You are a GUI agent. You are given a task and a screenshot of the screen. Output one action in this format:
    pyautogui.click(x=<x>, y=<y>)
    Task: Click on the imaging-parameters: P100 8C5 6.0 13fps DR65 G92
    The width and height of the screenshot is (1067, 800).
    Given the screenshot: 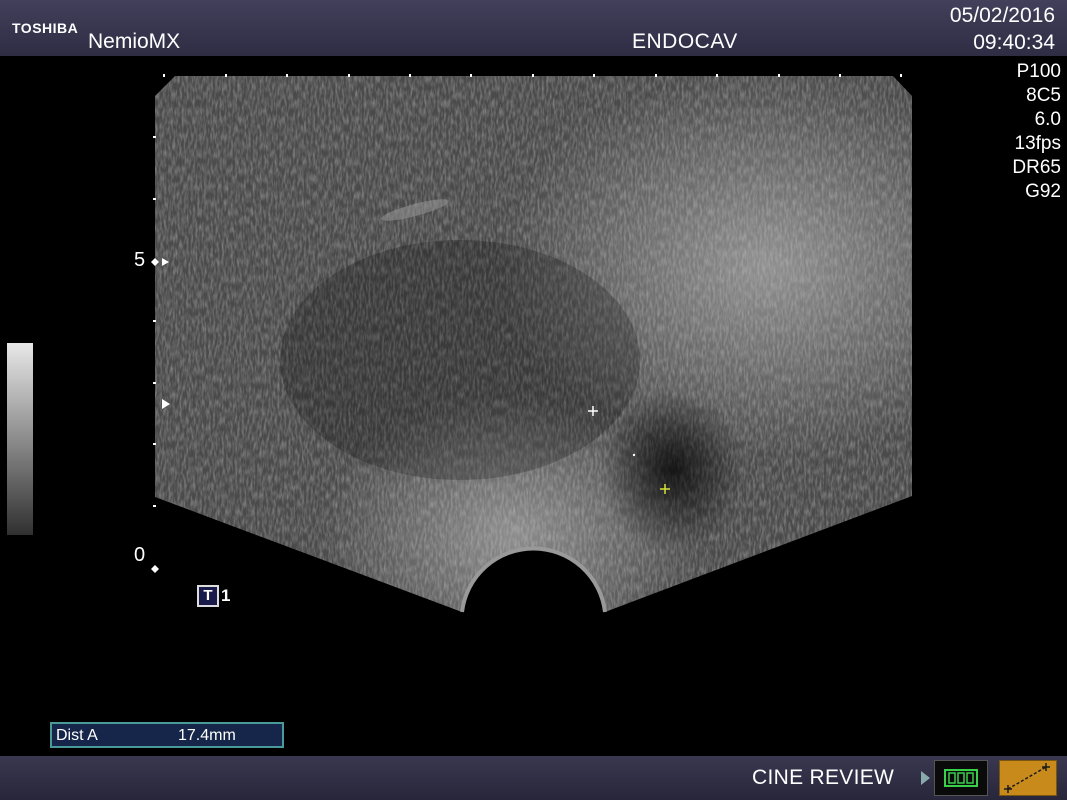 What is the action you would take?
    pyautogui.click(x=1036, y=132)
    